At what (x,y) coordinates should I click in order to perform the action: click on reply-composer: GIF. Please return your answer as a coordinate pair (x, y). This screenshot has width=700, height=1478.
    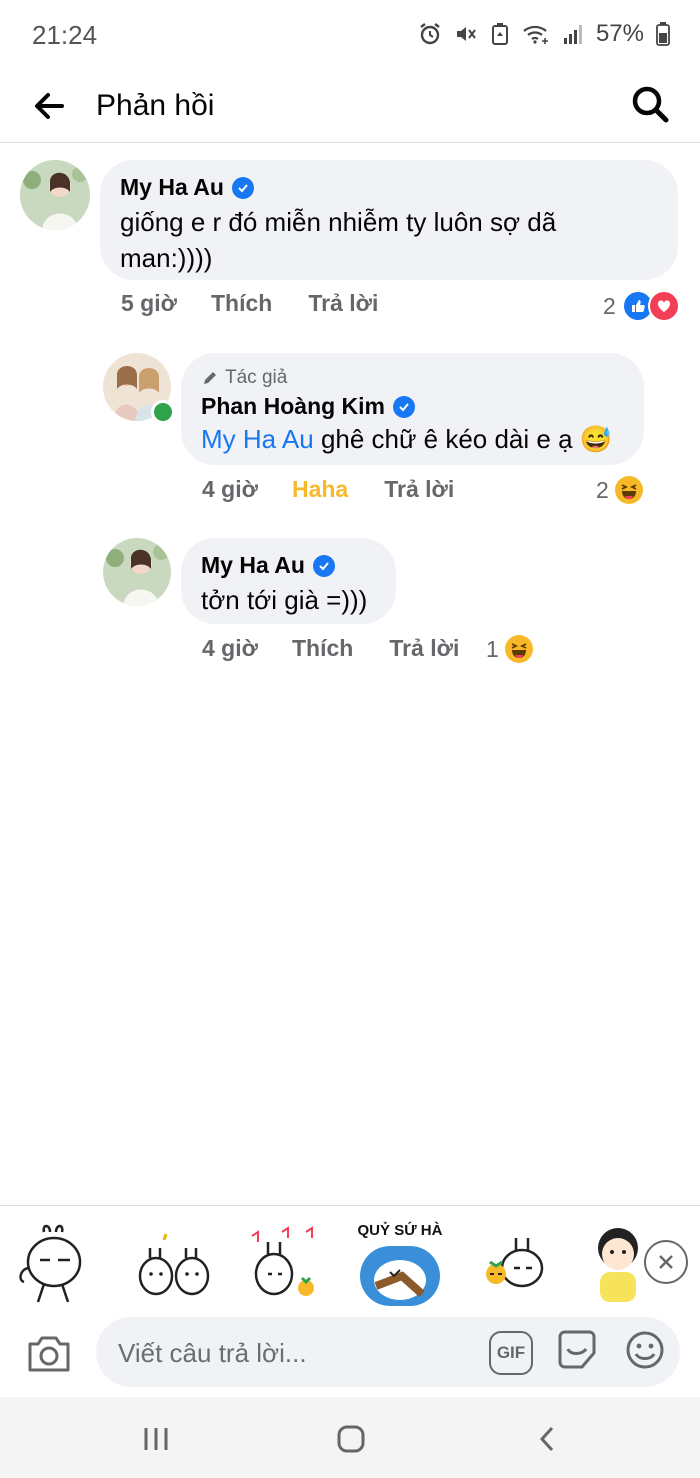
    Looking at the image, I should click on (350, 1351).